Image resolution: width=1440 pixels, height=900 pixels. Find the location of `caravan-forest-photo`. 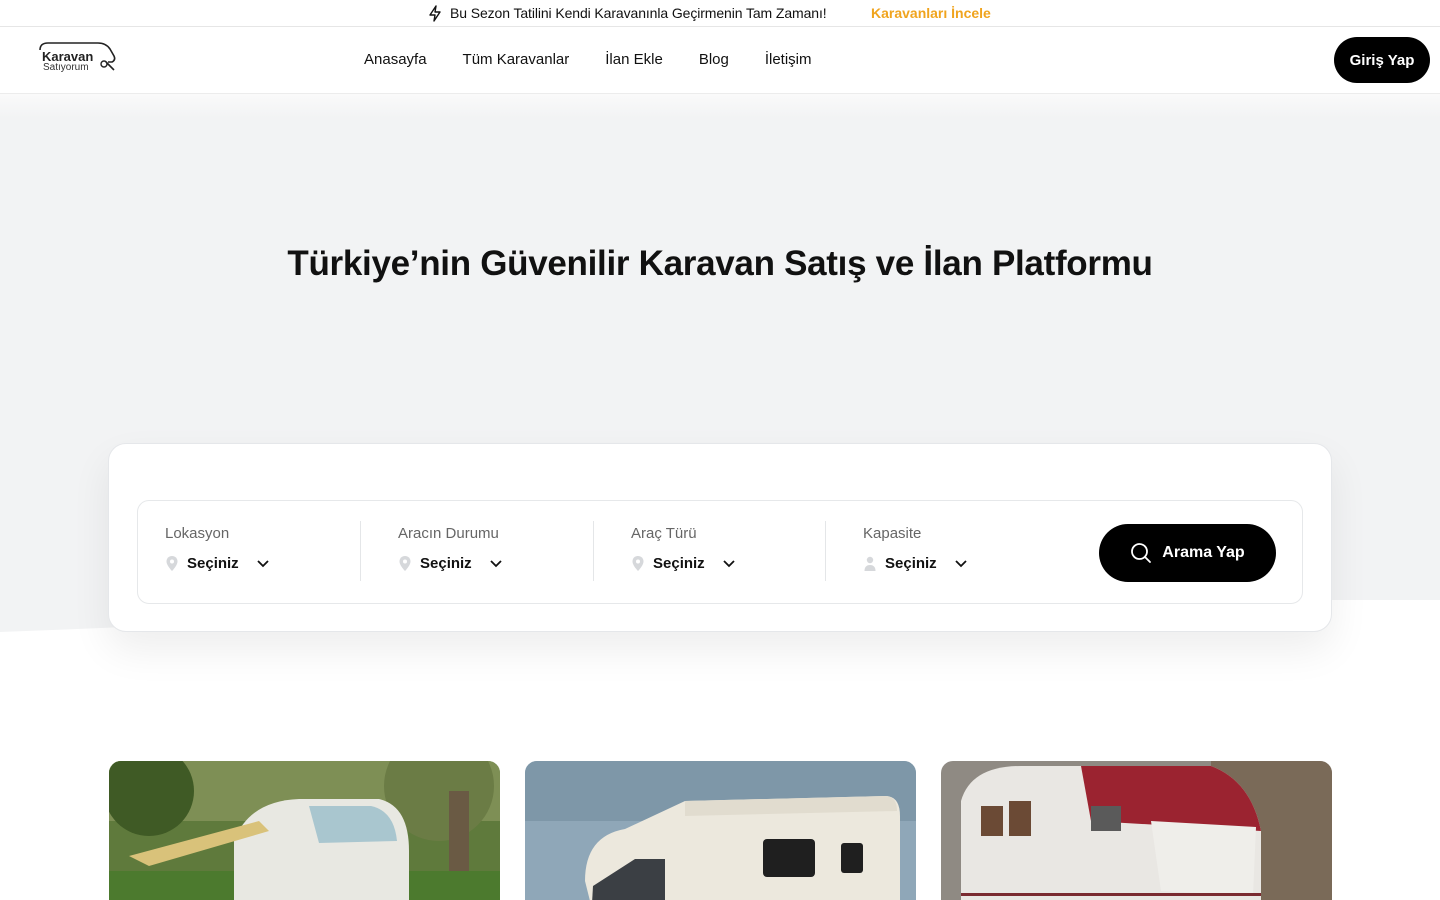

caravan-forest-photo is located at coordinates (304, 830).